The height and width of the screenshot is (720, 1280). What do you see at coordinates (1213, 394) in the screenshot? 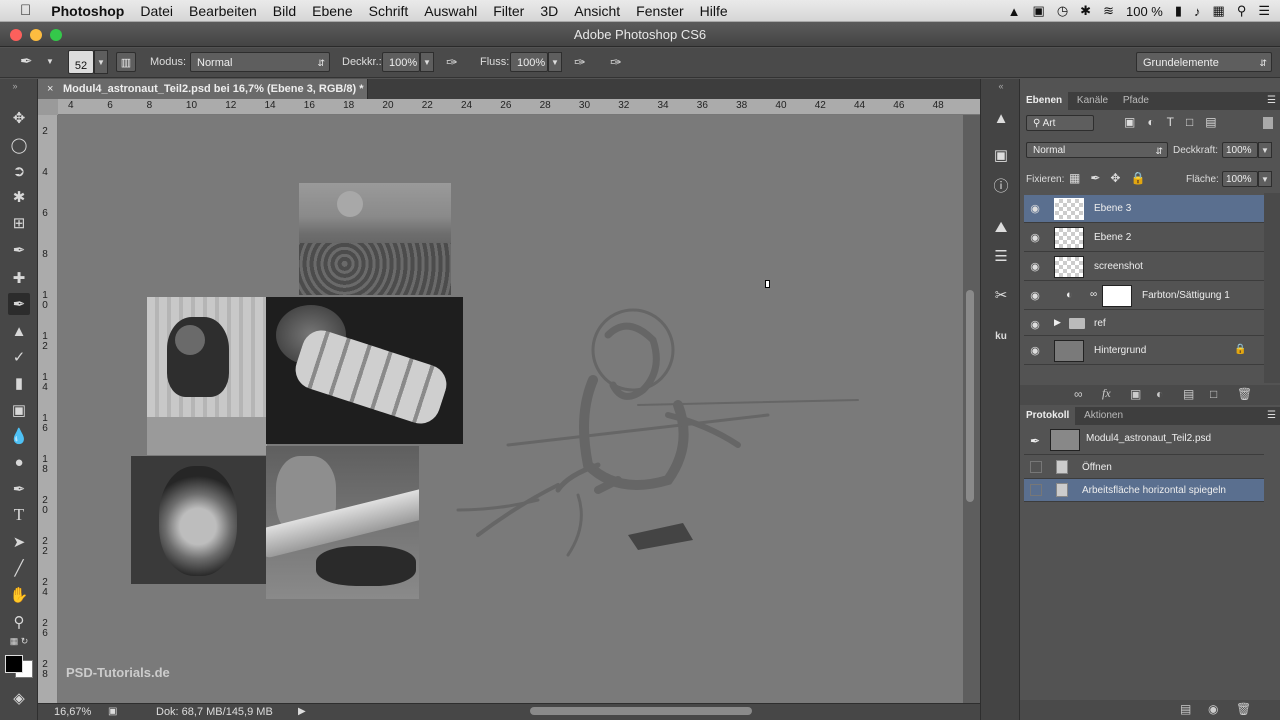
I see `new-layer-icon: □` at bounding box center [1213, 394].